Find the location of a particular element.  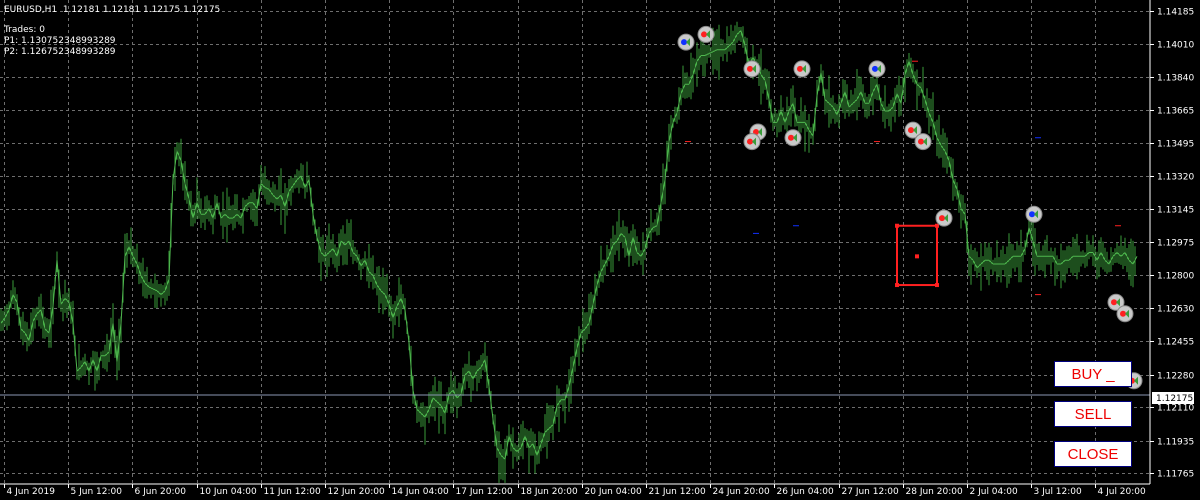

p2-value: P2: 1.126752348993289 is located at coordinates (60, 52).